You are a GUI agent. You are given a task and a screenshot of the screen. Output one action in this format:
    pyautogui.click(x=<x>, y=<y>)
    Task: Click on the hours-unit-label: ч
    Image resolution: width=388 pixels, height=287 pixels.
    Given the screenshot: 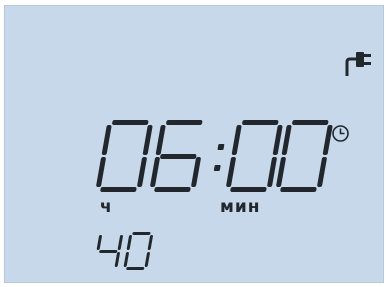 What is the action you would take?
    pyautogui.click(x=106, y=207)
    